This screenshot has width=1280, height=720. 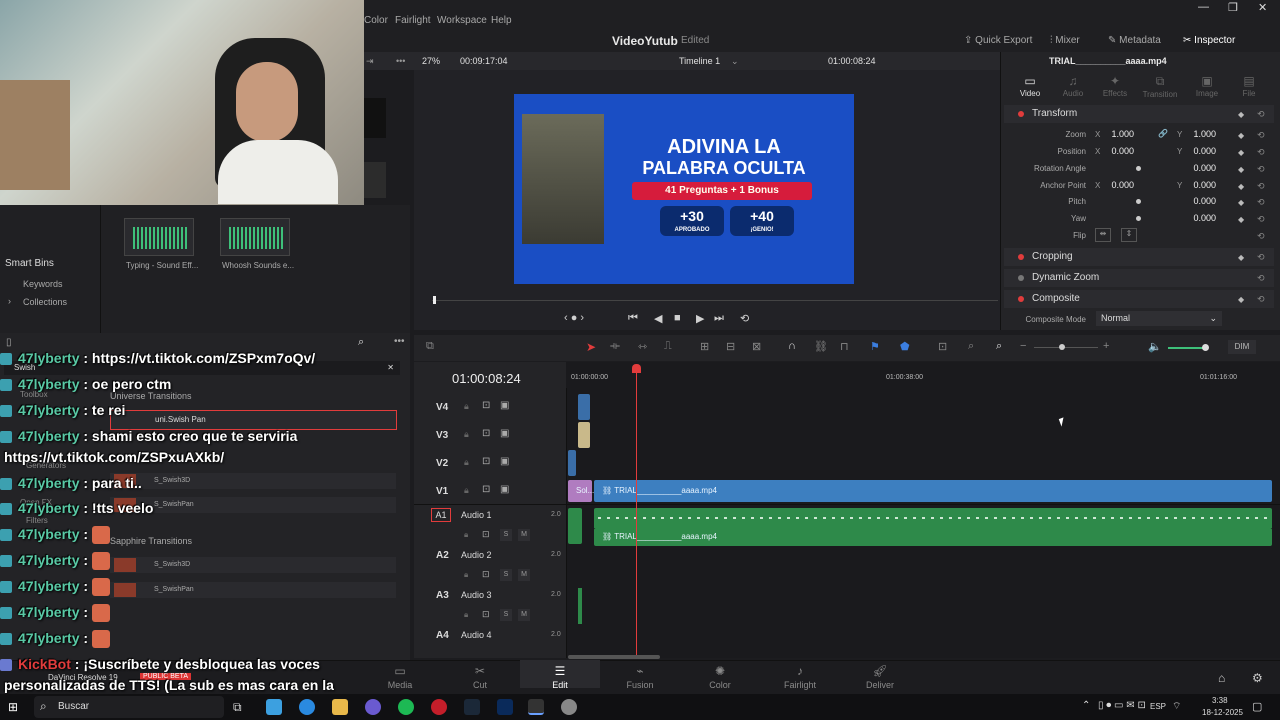 What do you see at coordinates (1139, 278) in the screenshot?
I see `section-dynamic-zoom: Dynamic Zoom` at bounding box center [1139, 278].